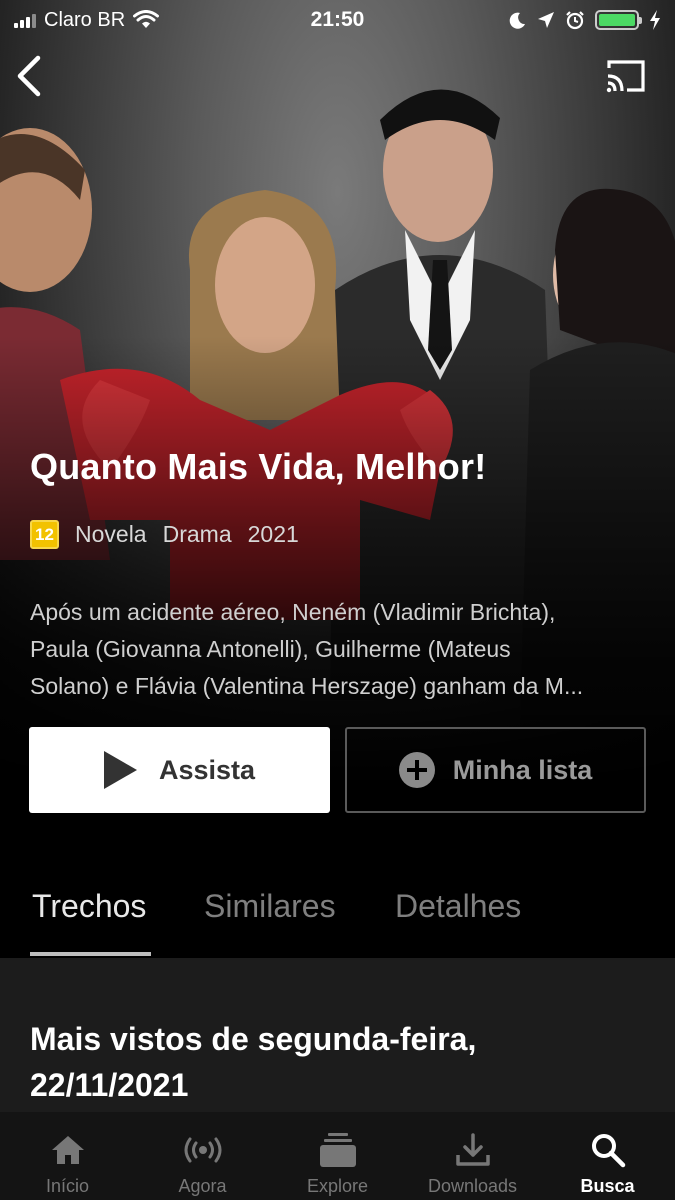 The image size is (675, 1200). Describe the element at coordinates (472, 1149) in the screenshot. I see `download-icon` at that location.